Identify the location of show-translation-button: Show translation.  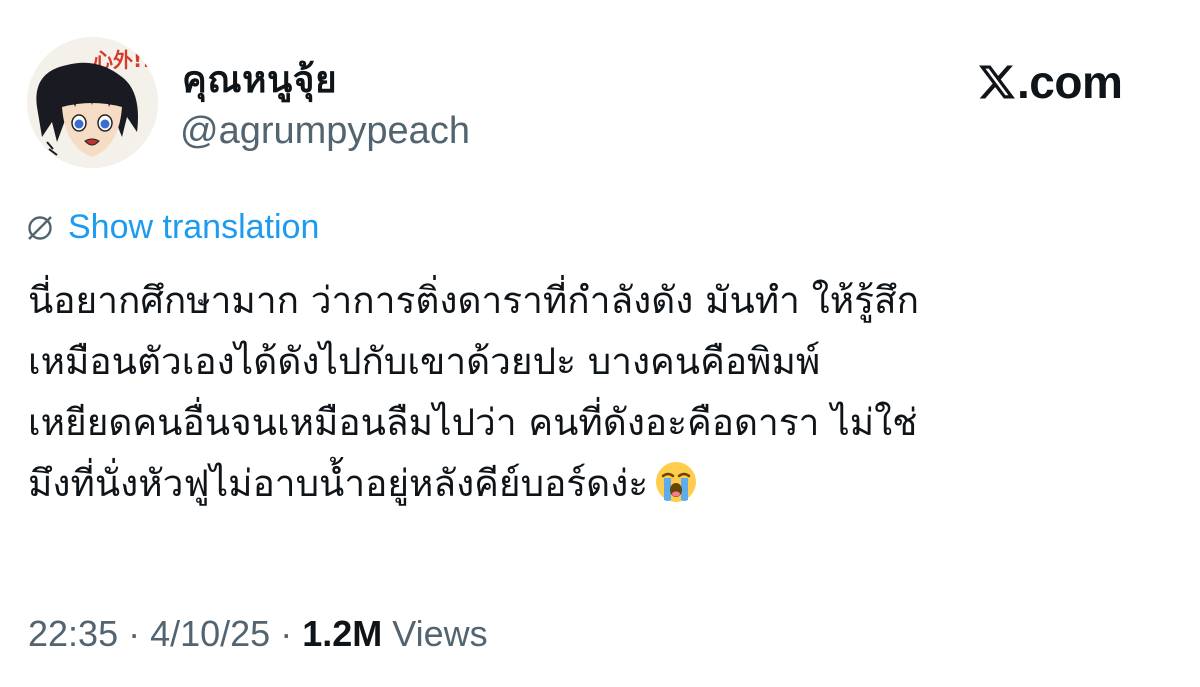
(172, 227).